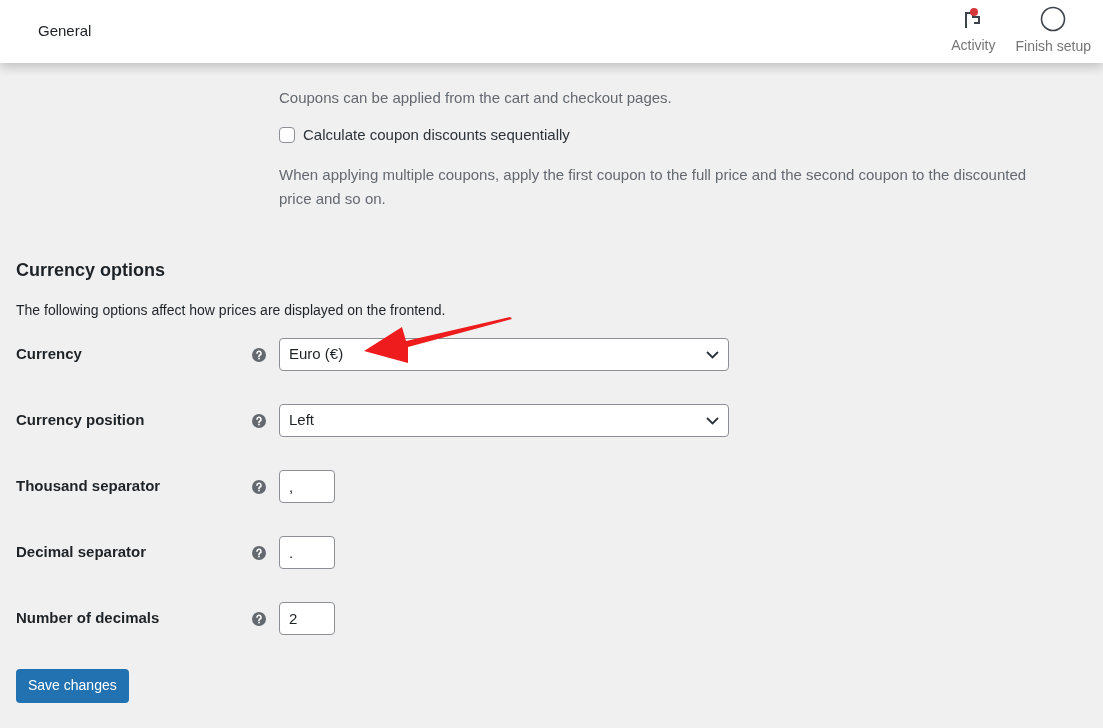 This screenshot has height=728, width=1103. Describe the element at coordinates (287, 135) in the screenshot. I see `checkbox` at that location.